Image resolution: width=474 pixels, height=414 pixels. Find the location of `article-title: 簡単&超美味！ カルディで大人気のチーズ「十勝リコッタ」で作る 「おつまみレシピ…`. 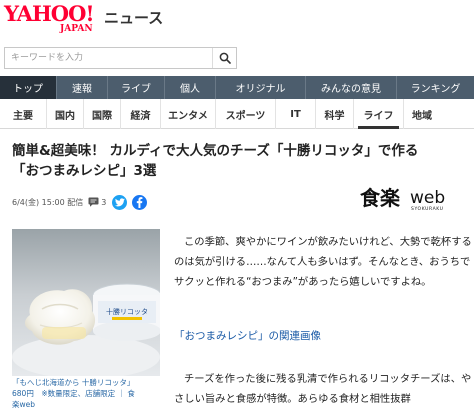

article-title: 簡単&超美味！ カルディで大人気のチーズ「十勝リコッタ」で作る 「おつまみレシピ… is located at coordinates (239, 161).